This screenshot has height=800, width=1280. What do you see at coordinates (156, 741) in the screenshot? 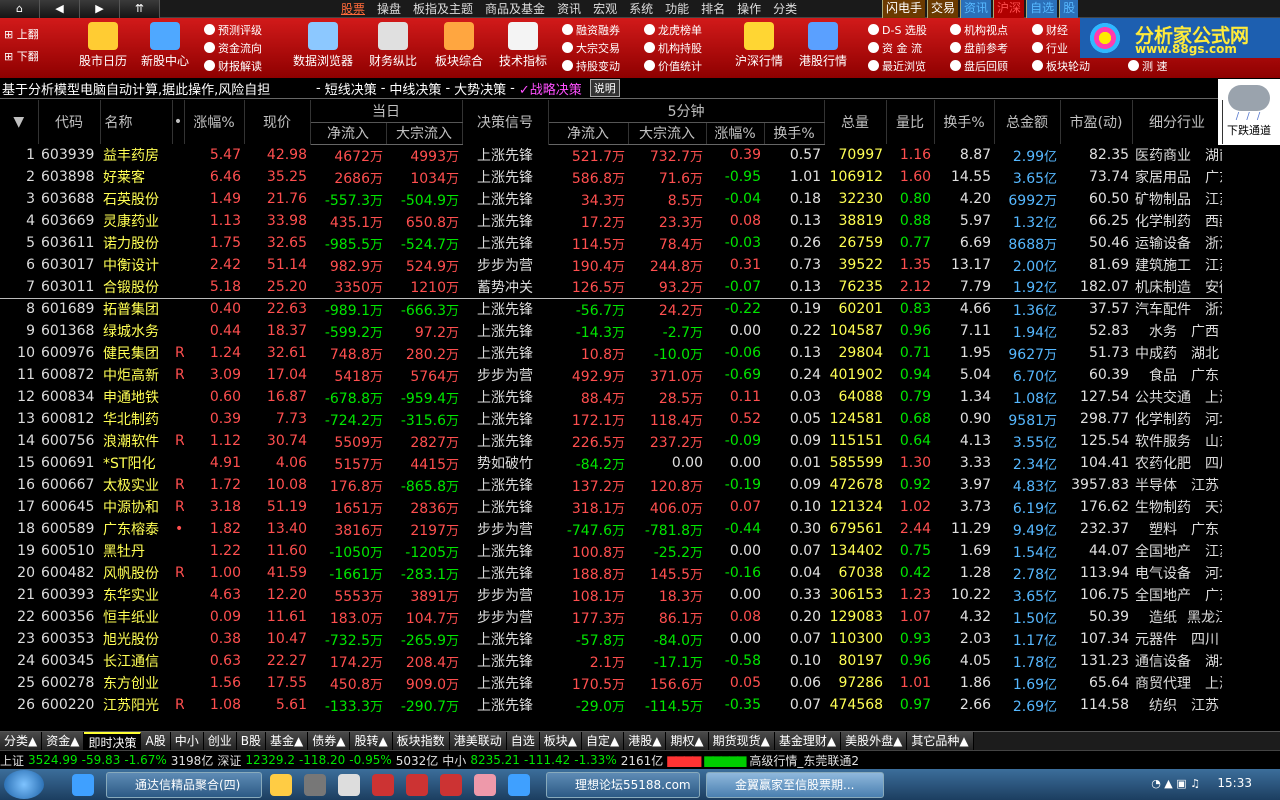
I see `category-tab: A股` at bounding box center [156, 741].